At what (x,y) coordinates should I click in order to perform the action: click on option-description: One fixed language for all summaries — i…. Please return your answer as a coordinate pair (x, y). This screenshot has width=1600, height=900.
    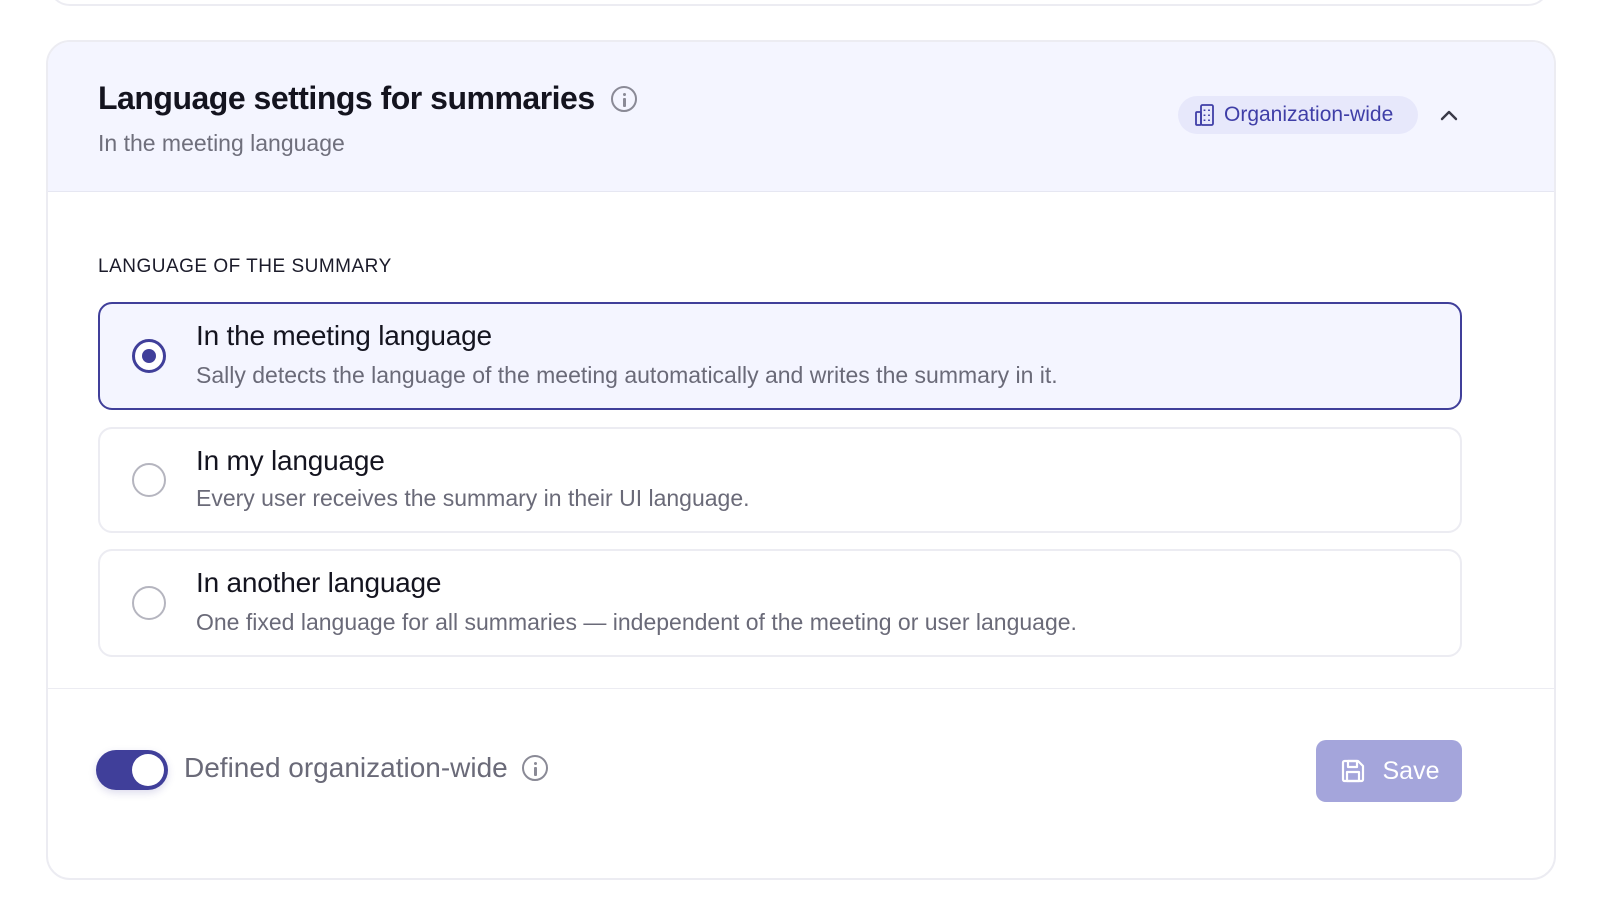
    Looking at the image, I should click on (636, 622).